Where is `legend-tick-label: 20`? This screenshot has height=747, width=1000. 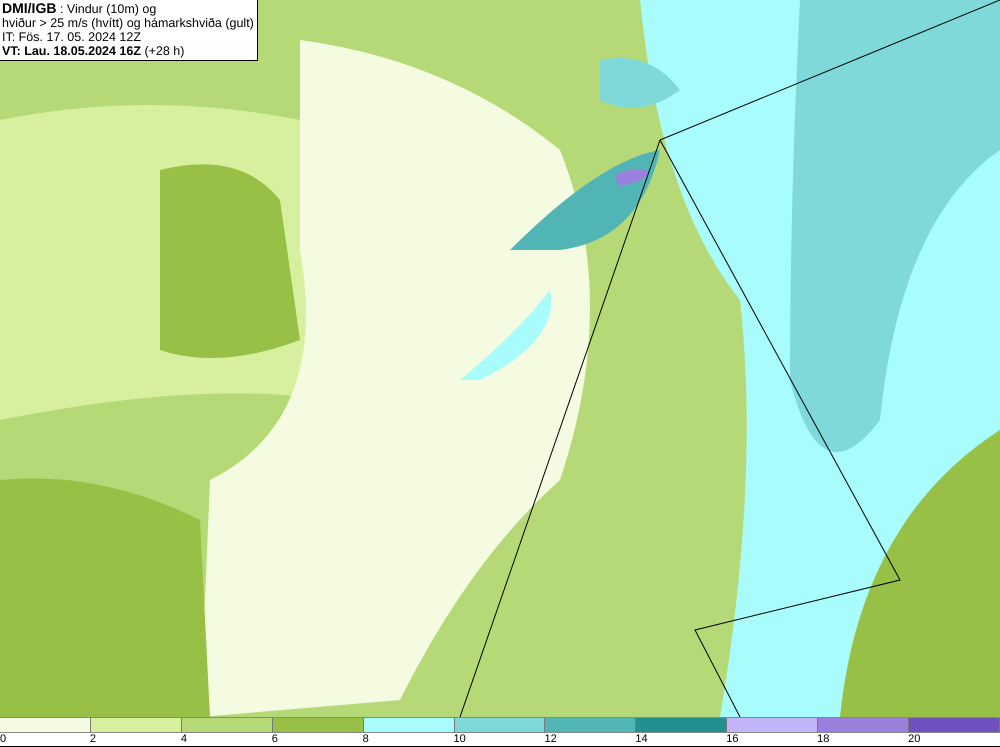 legend-tick-label: 20 is located at coordinates (914, 739).